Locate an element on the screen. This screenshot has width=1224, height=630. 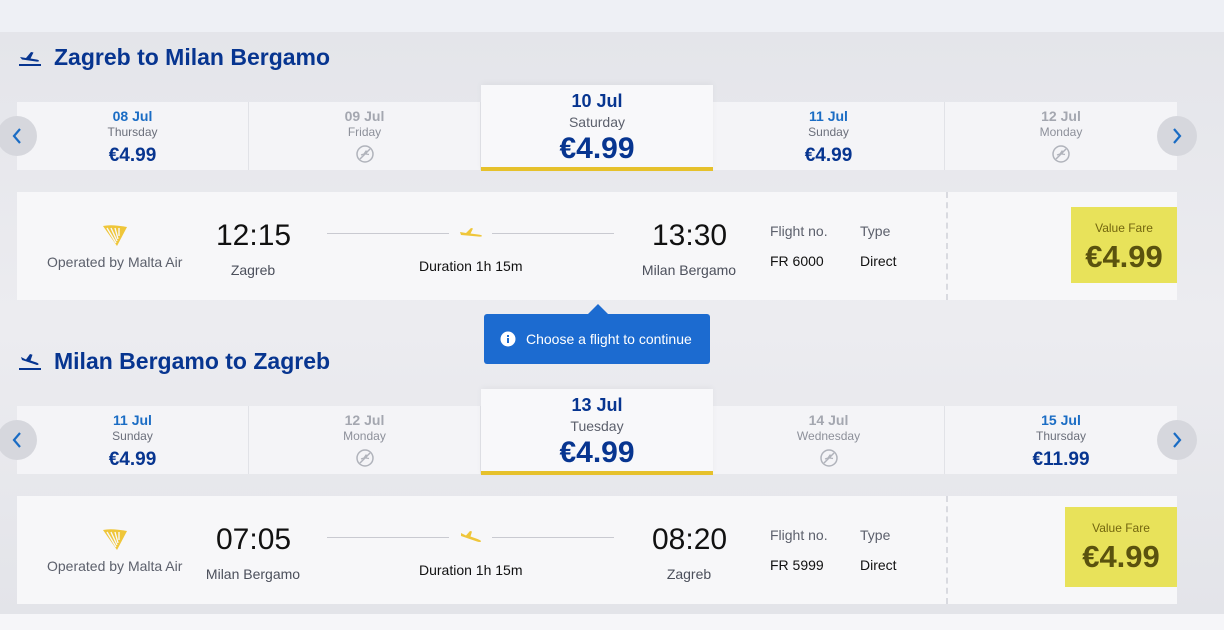
inbound-date-11-jul: 11 Jul Sunday €4.99 is located at coordinates (133, 440).